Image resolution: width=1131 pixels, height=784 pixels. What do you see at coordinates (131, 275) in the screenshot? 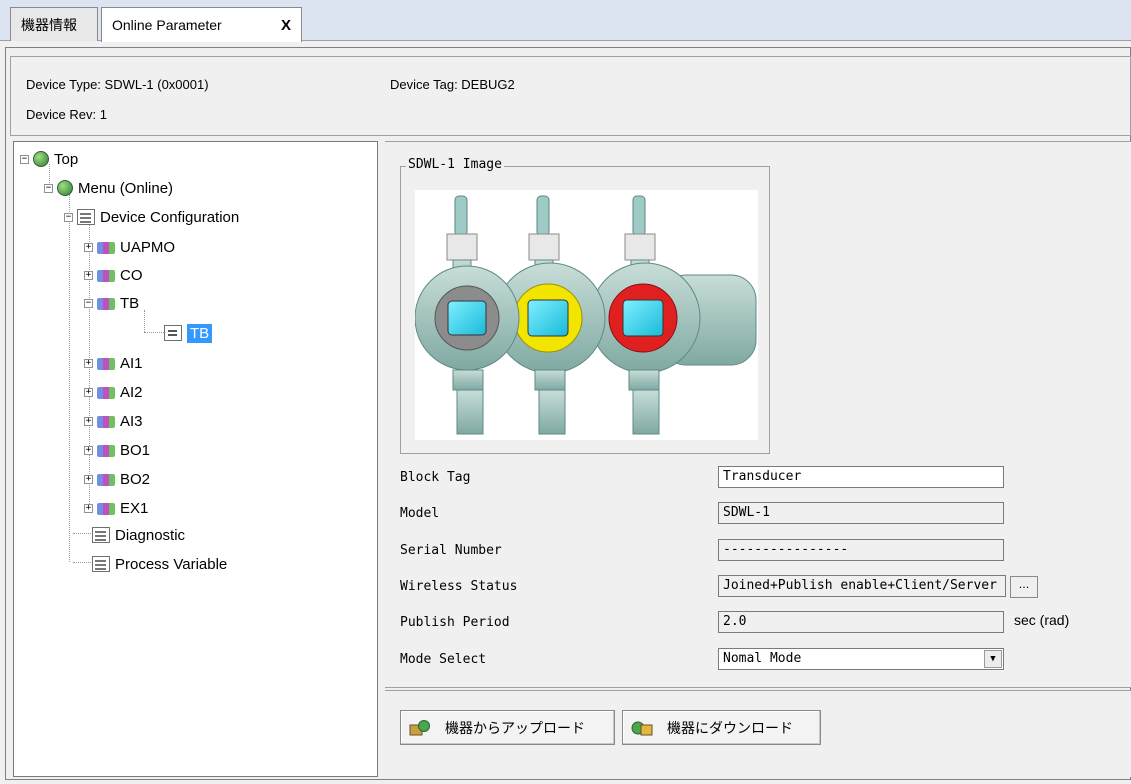
I see `tree-label-block: CO` at bounding box center [131, 275].